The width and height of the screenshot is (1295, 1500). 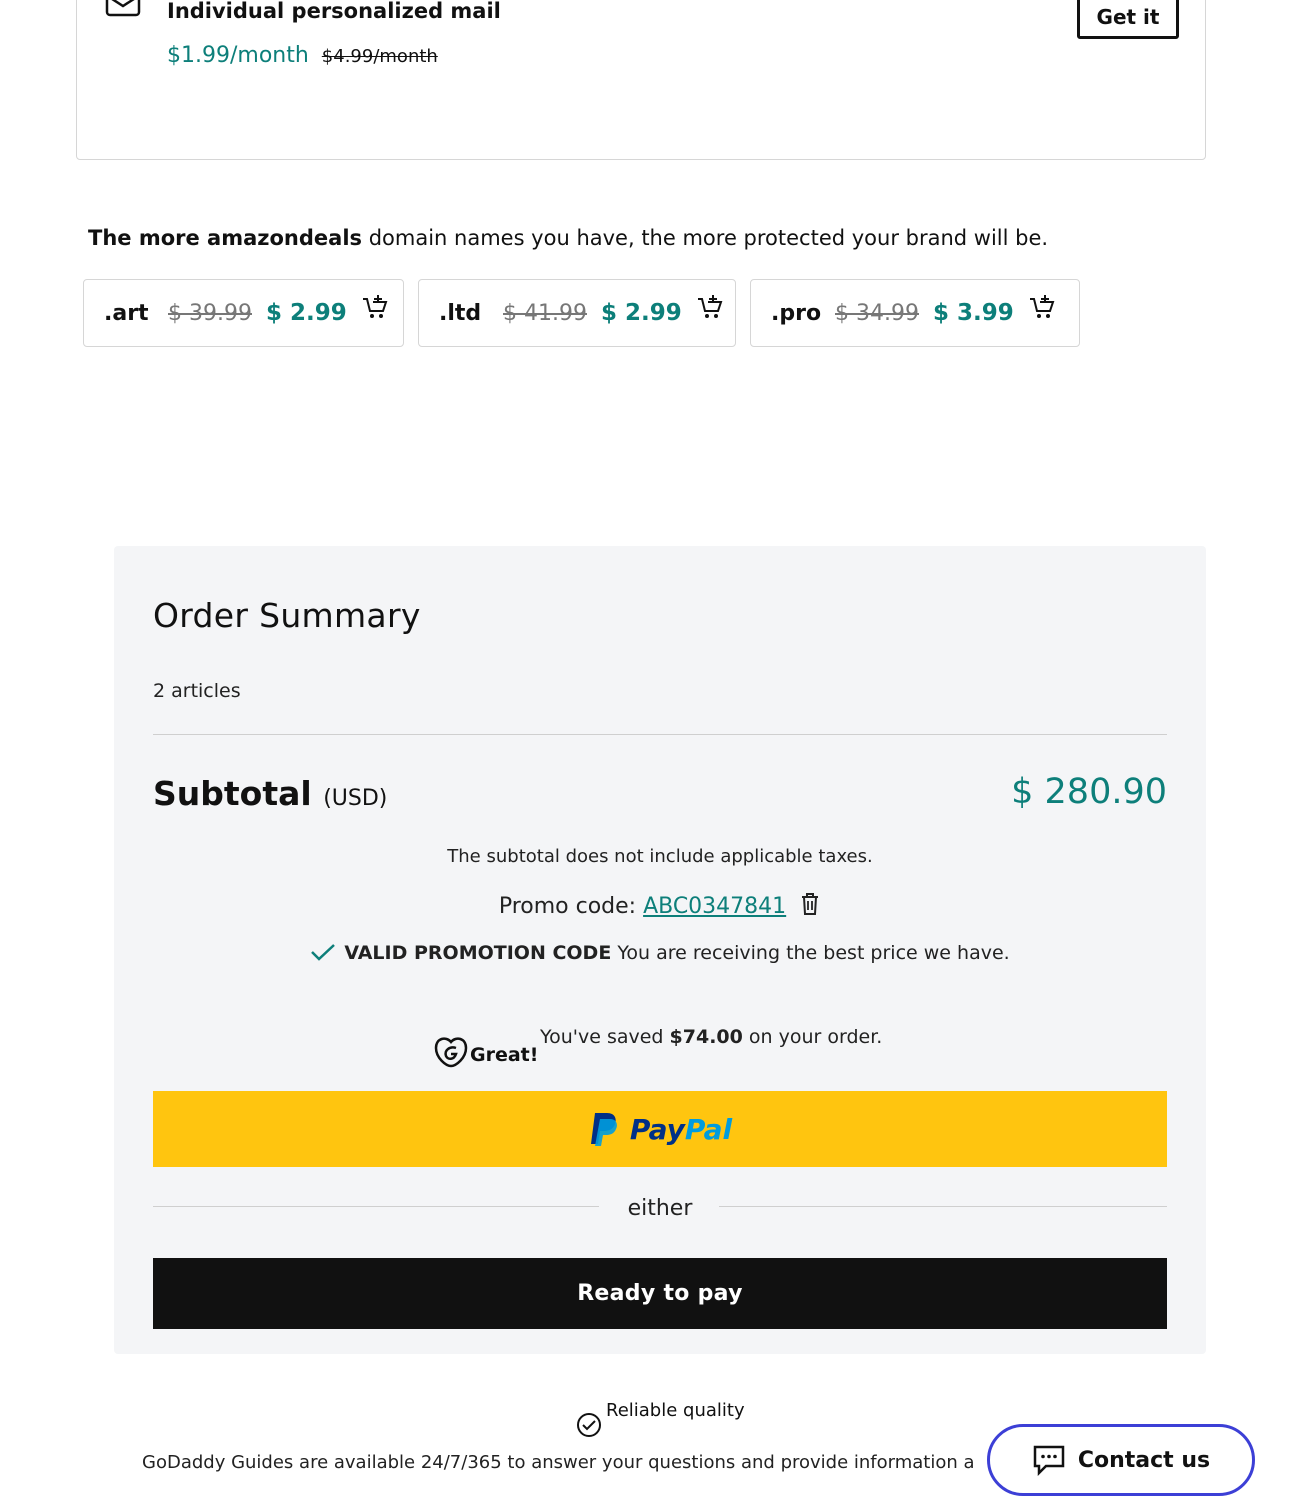 What do you see at coordinates (287, 615) in the screenshot?
I see `order-summary-title: Order Summary` at bounding box center [287, 615].